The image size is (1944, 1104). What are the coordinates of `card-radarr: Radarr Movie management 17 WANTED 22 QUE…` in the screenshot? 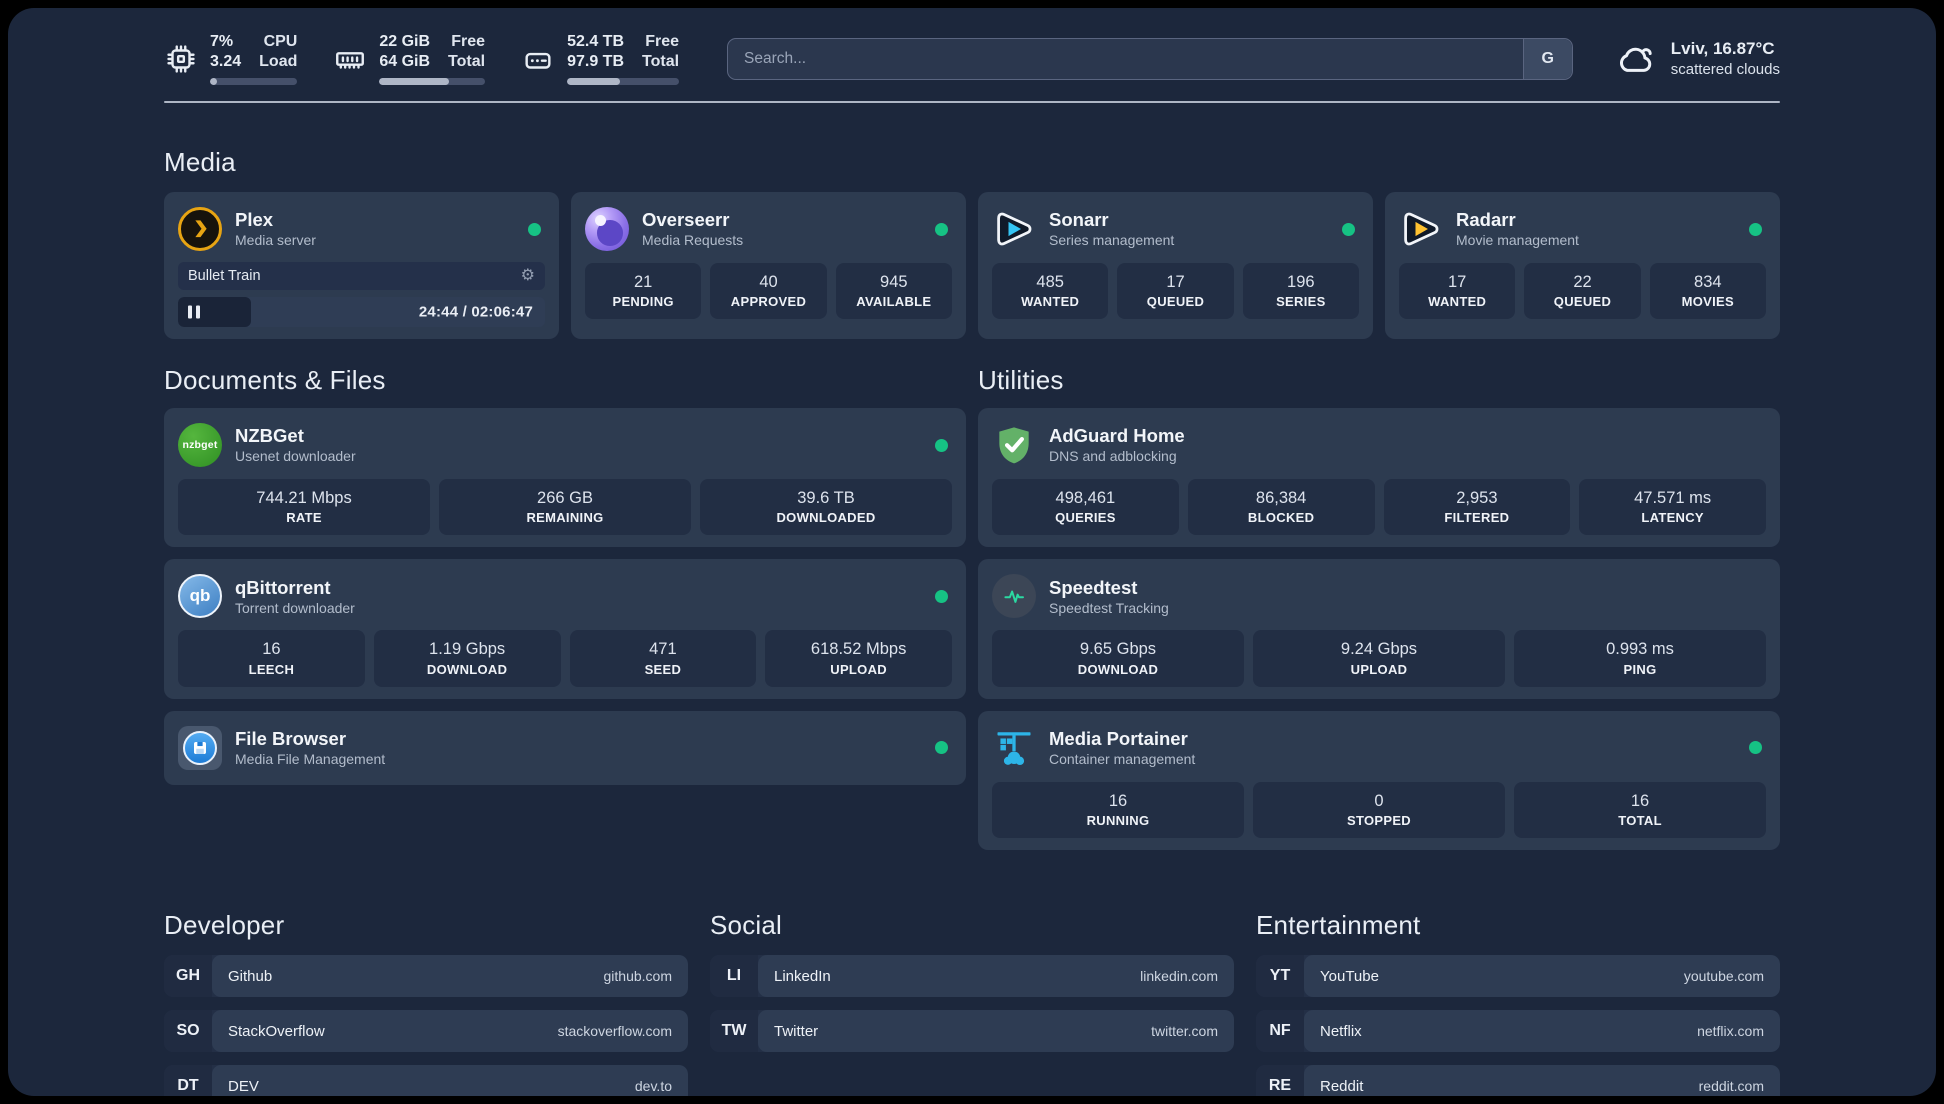 It's located at (1582, 265).